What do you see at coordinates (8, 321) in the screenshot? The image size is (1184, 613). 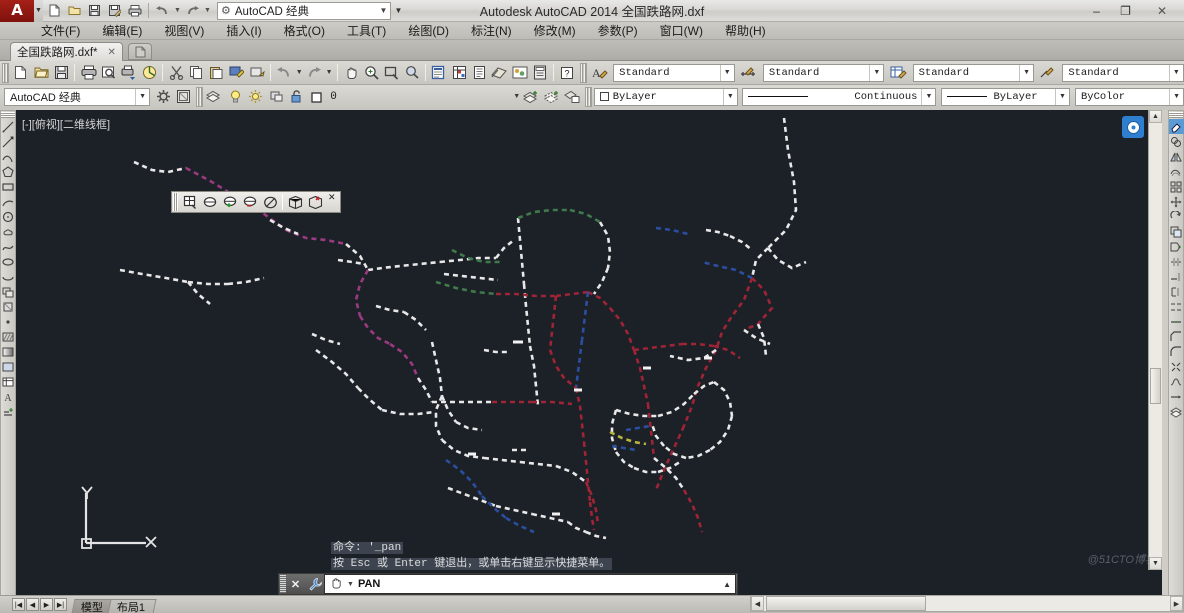 I see `point-icon` at bounding box center [8, 321].